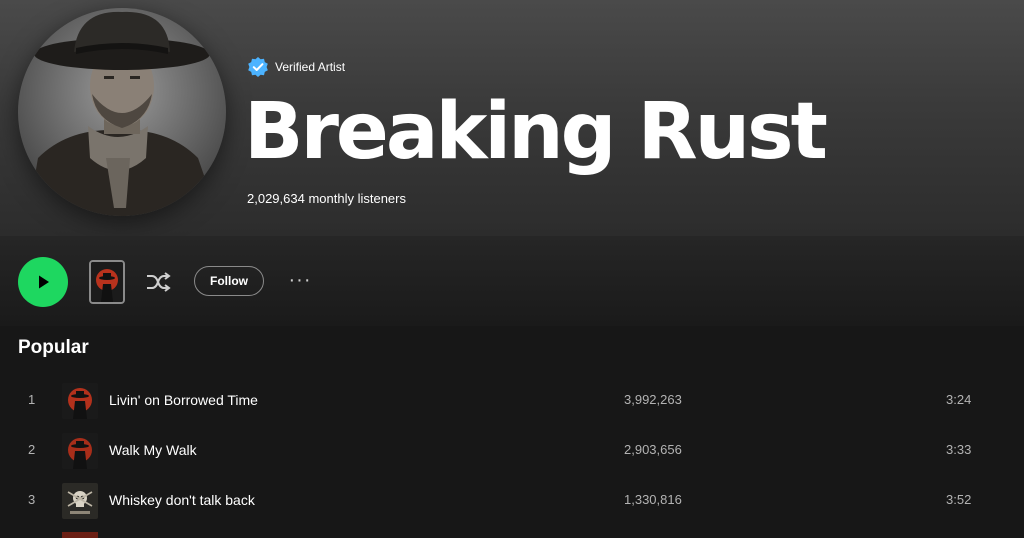 This screenshot has height=538, width=1024. What do you see at coordinates (32, 449) in the screenshot?
I see `track-number: 2` at bounding box center [32, 449].